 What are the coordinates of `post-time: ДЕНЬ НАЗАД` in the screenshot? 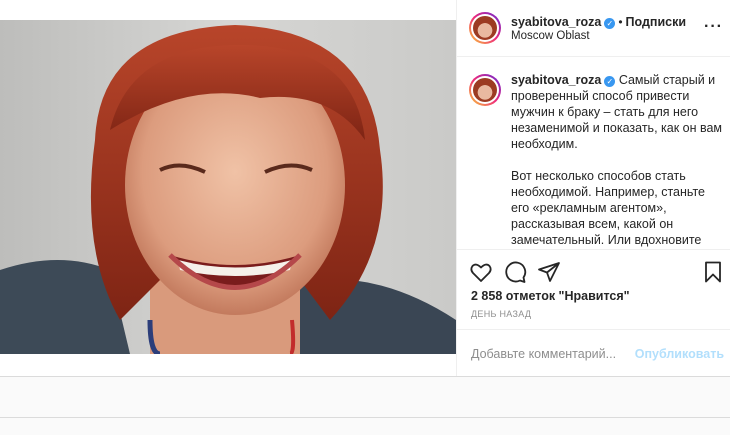 It's located at (501, 314).